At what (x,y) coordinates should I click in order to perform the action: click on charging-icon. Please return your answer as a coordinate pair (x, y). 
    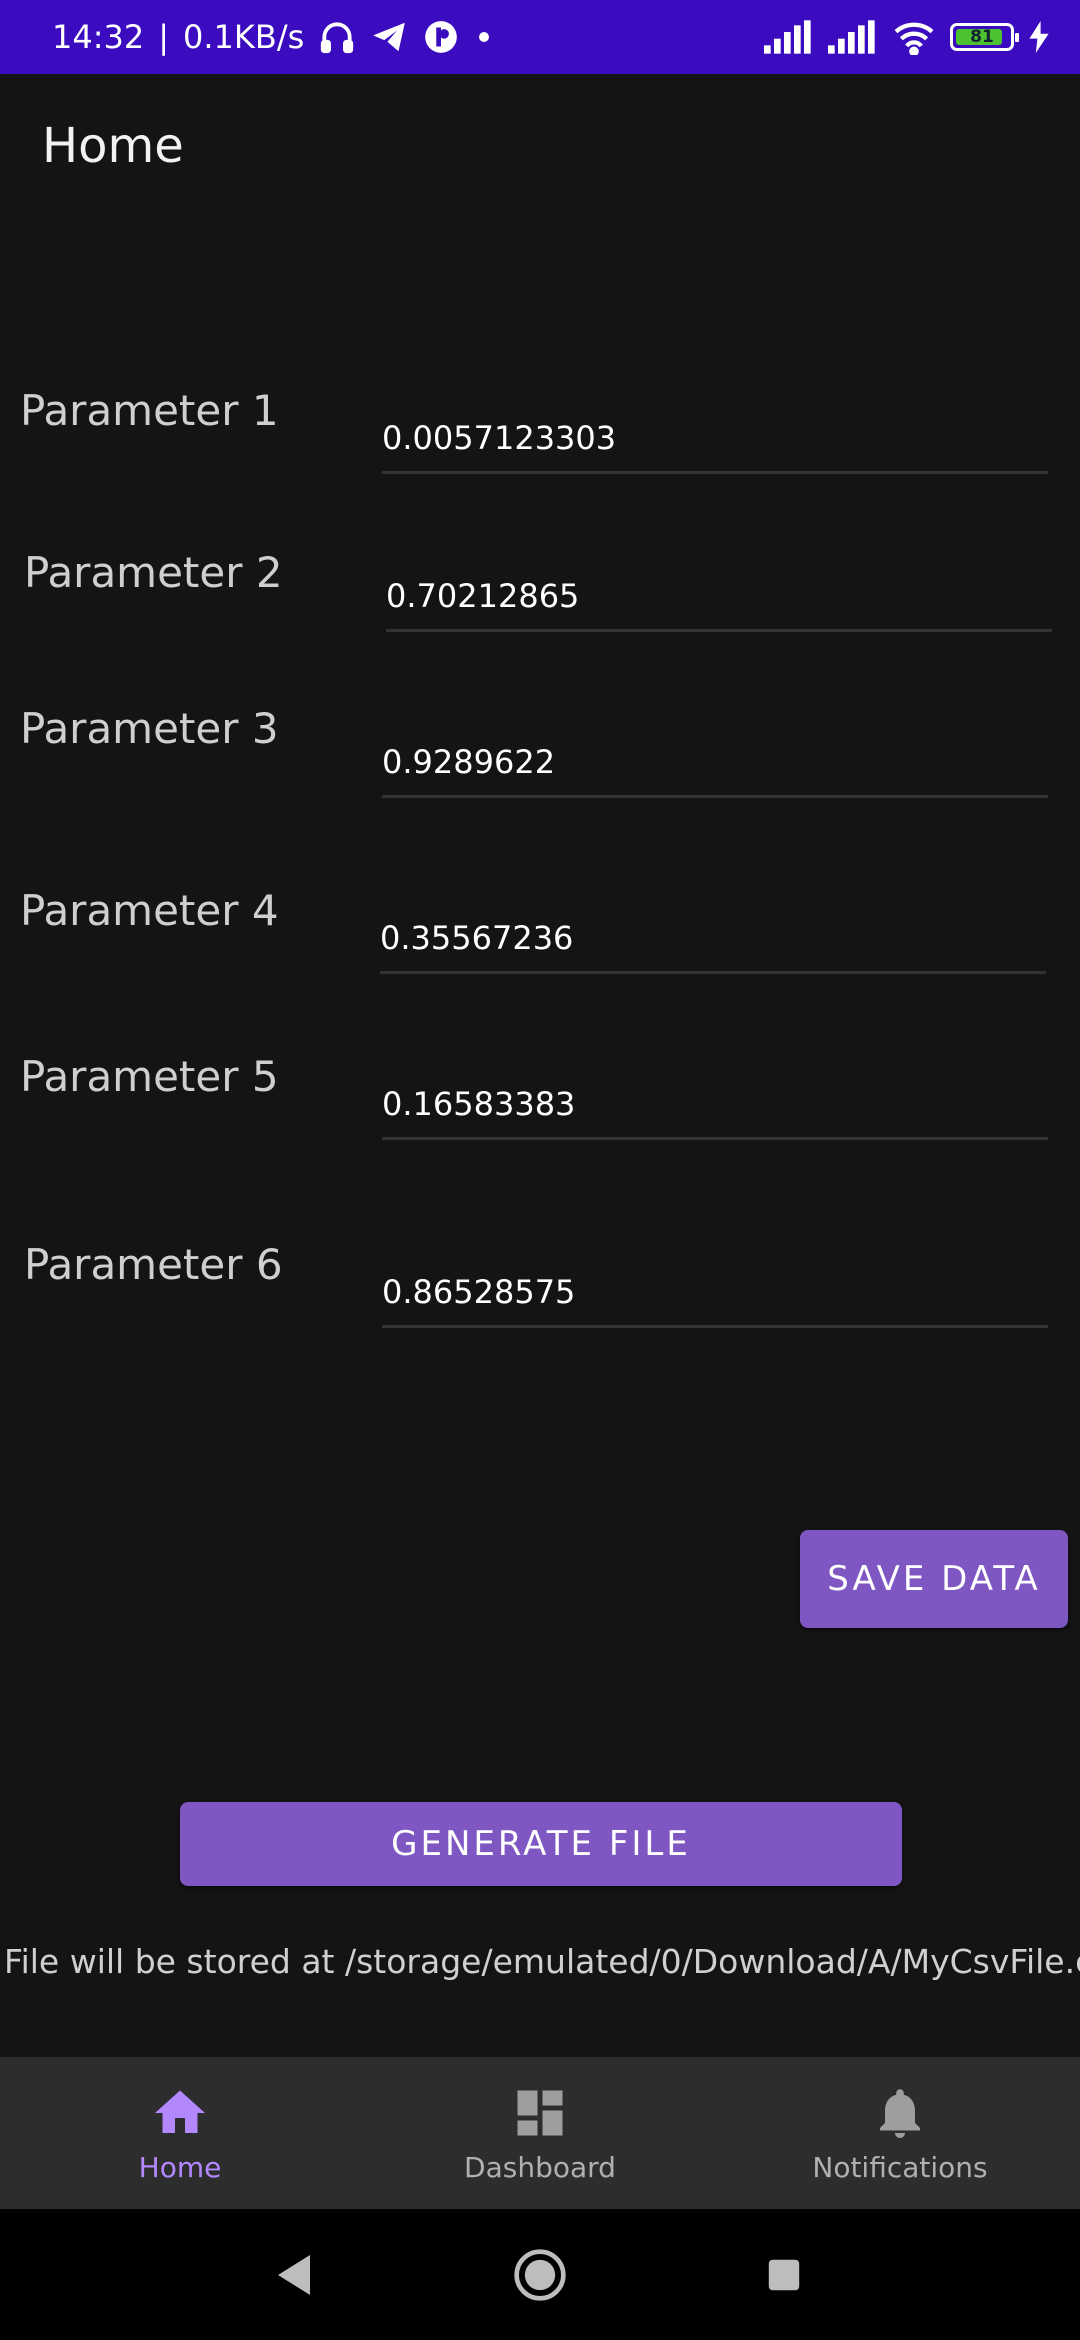
    Looking at the image, I should click on (1039, 37).